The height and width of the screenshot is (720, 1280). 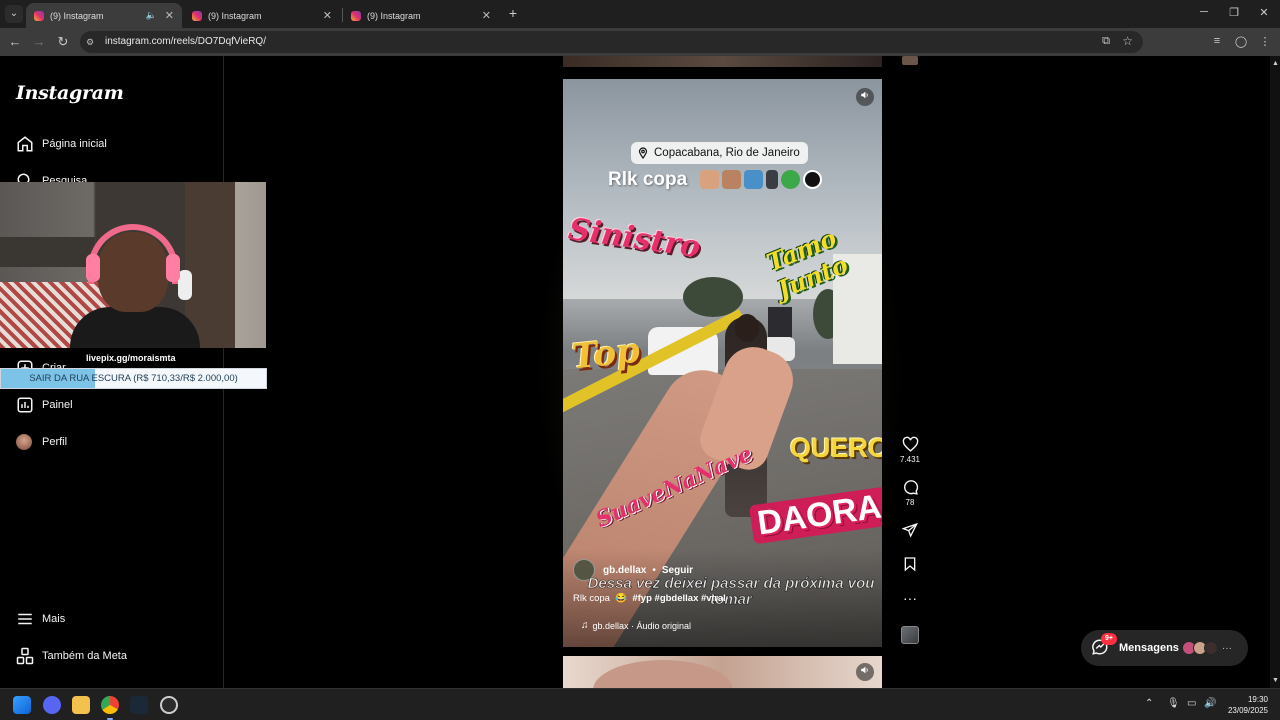 I want to click on sidebar-item-dashboard: Painel, so click(x=44, y=405).